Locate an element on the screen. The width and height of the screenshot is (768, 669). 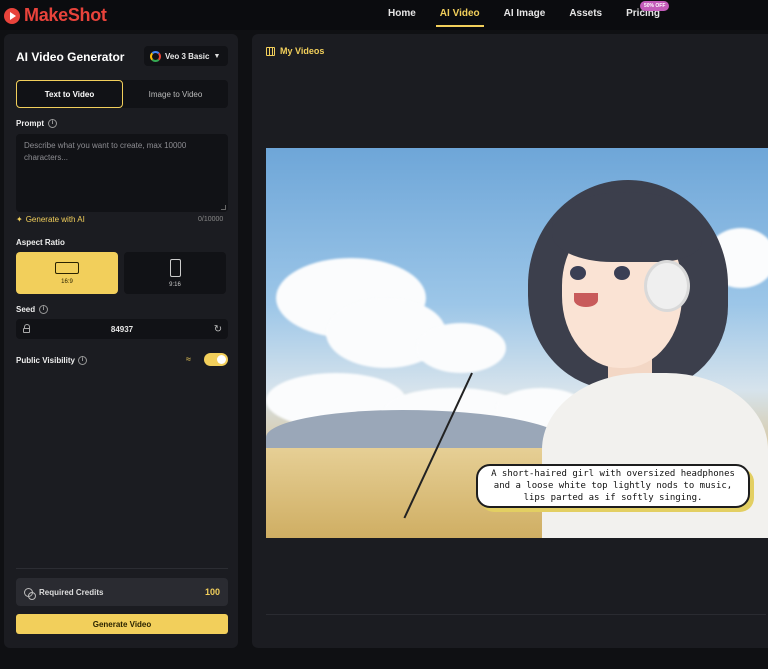
brand-logo: MakeShot is located at coordinates (55, 15).